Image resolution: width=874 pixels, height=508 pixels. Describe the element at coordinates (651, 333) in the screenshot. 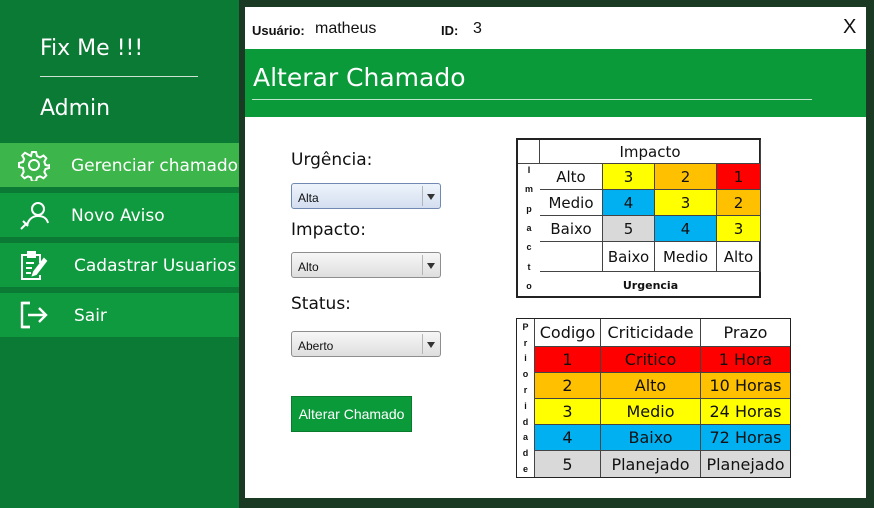

I see `priority-header: Criticidade` at that location.